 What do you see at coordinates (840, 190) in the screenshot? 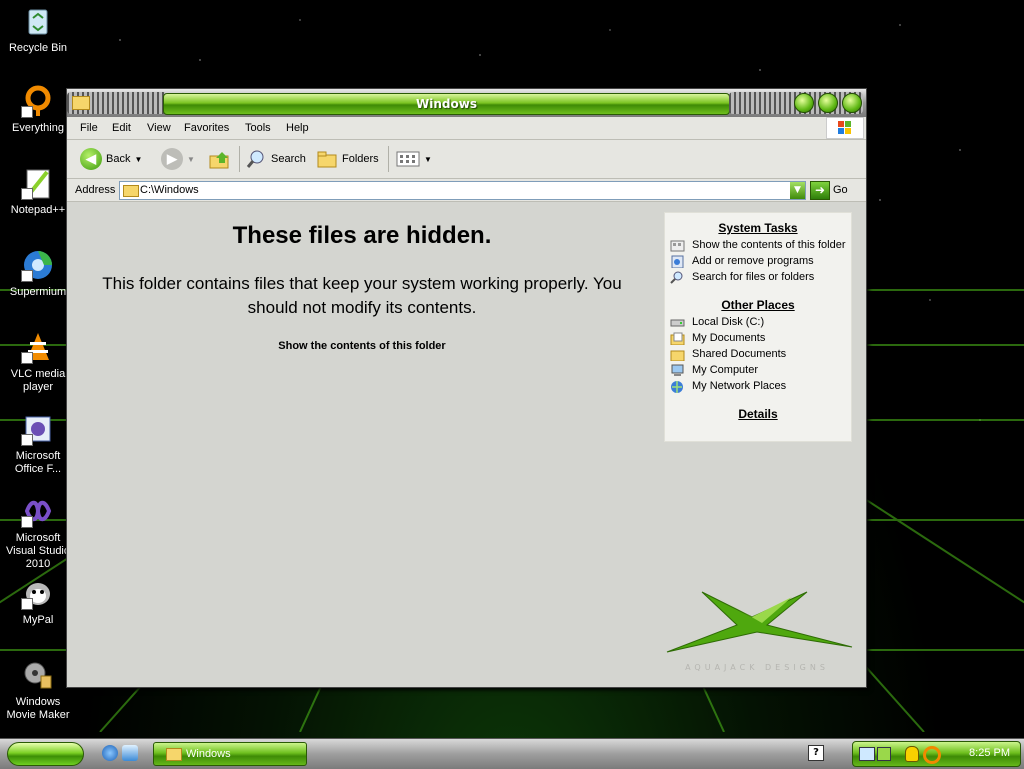
I see `go-button: Go` at bounding box center [840, 190].